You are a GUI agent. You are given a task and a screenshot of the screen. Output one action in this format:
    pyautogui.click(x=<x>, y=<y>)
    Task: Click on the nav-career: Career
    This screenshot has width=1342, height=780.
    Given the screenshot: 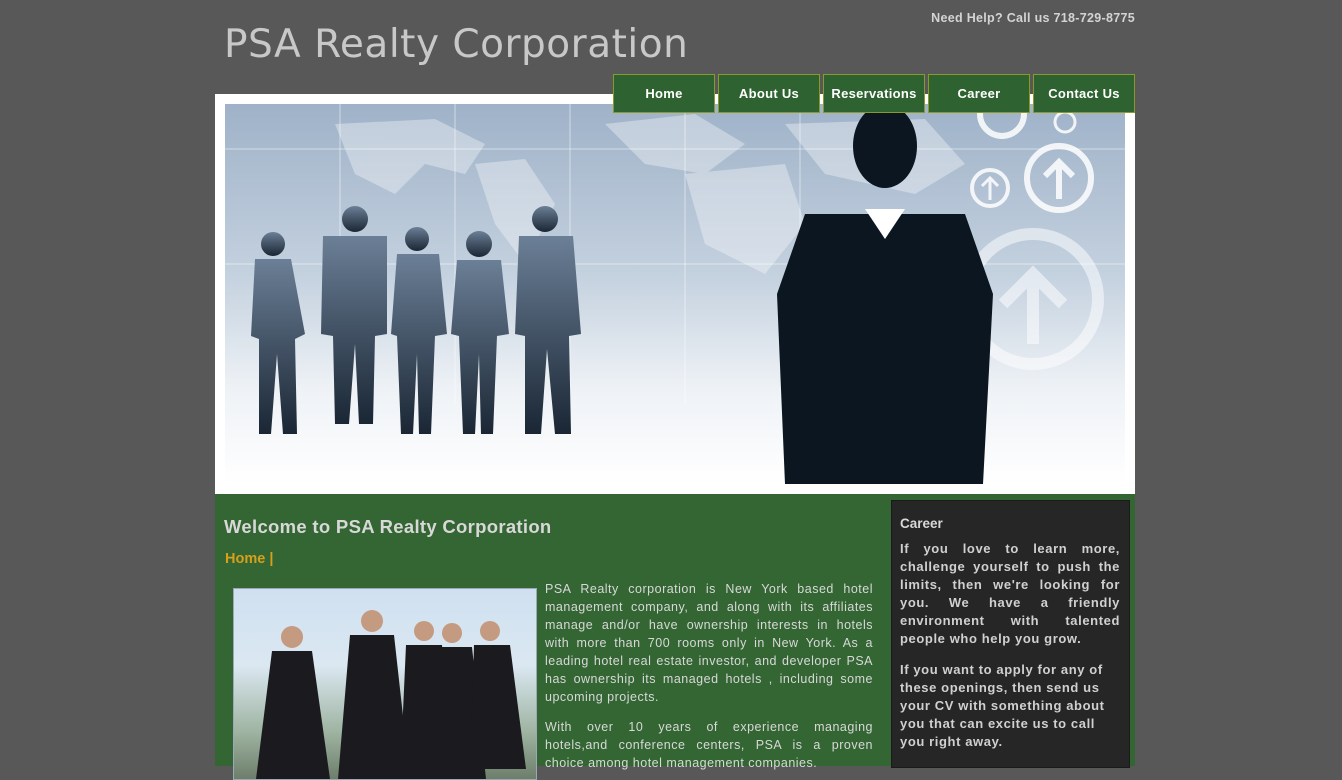 What is the action you would take?
    pyautogui.click(x=979, y=93)
    